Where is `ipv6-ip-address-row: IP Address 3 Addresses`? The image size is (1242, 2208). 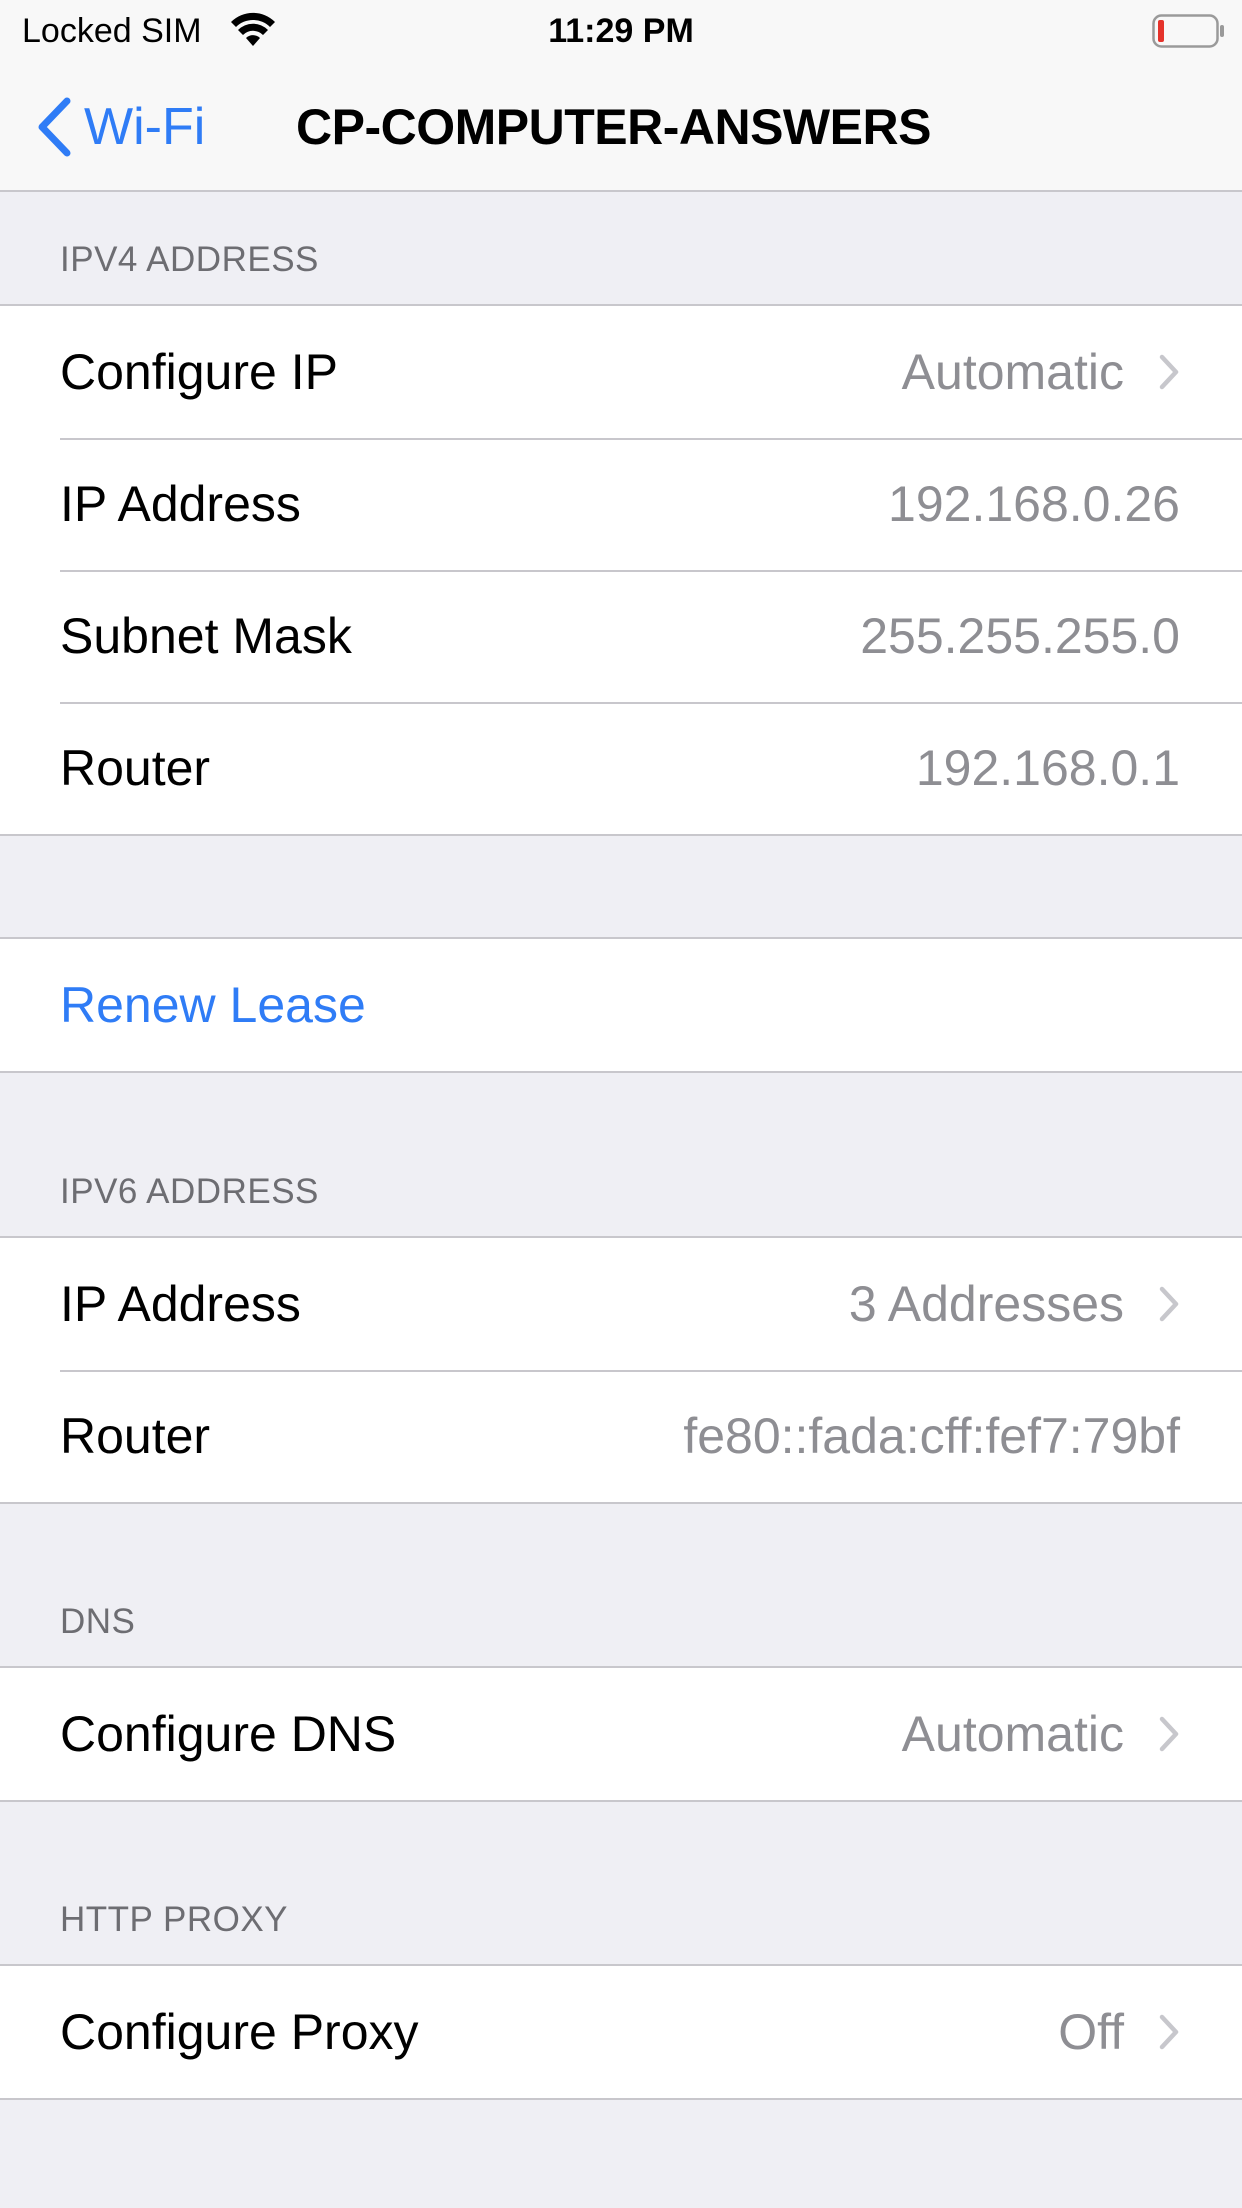
ipv6-ip-address-row: IP Address 3 Addresses is located at coordinates (621, 1304).